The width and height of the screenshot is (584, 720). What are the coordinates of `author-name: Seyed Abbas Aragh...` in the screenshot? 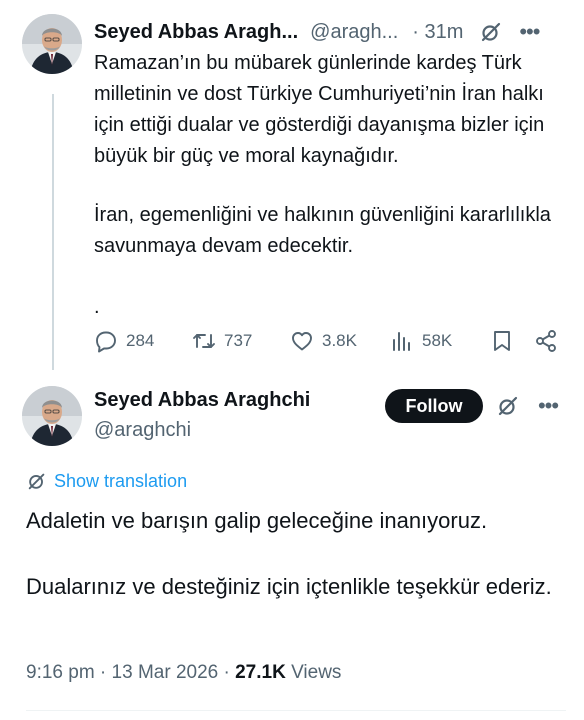 It's located at (196, 32).